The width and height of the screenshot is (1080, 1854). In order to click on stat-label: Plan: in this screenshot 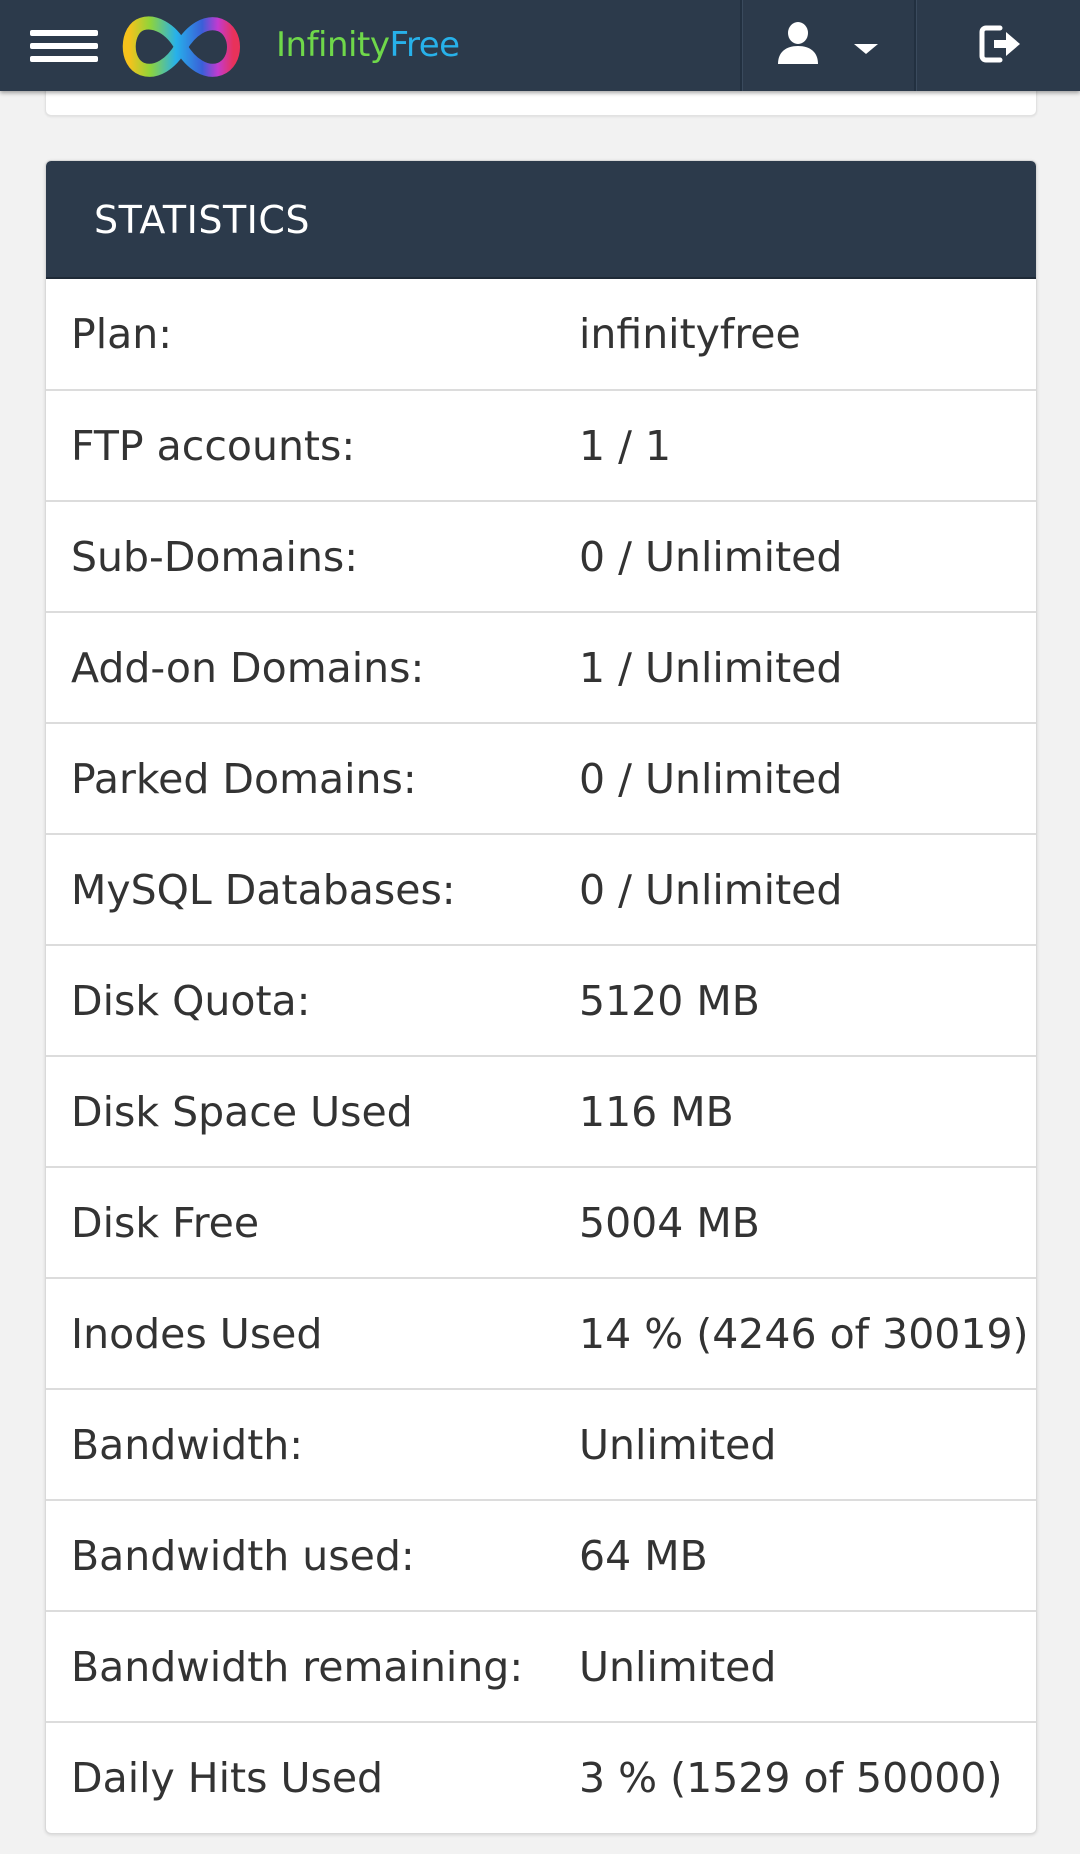, I will do `click(122, 334)`.